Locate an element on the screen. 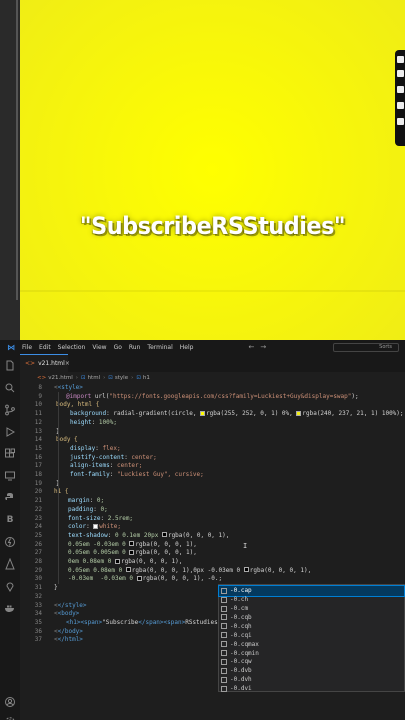 This screenshot has height=720, width=405. code-token: 0.05em 0.005em 0 is located at coordinates (99, 553).